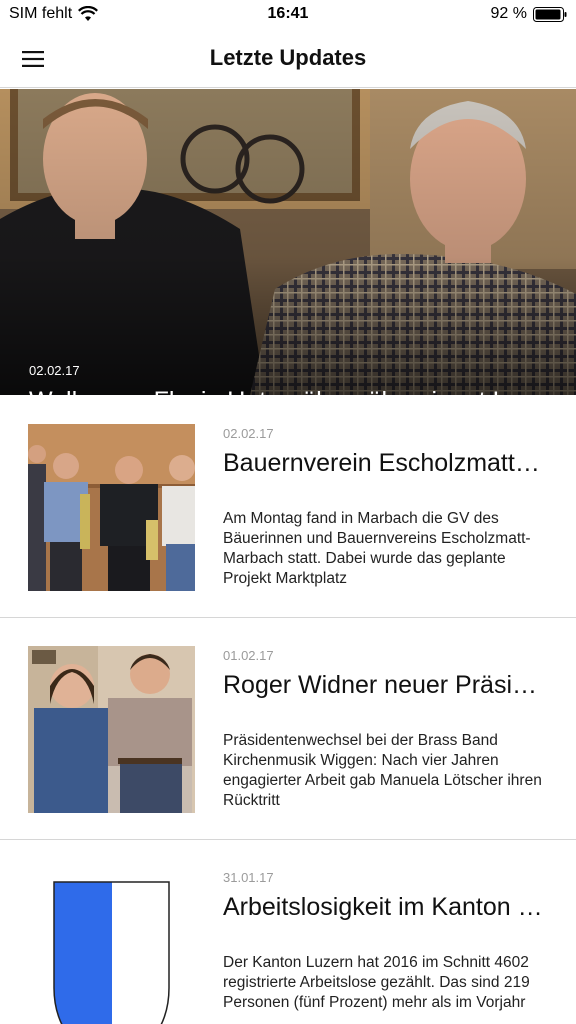 The height and width of the screenshot is (1024, 576). What do you see at coordinates (385, 463) in the screenshot?
I see `article-title: Bauernverein Escholzmatt-Marbach` at bounding box center [385, 463].